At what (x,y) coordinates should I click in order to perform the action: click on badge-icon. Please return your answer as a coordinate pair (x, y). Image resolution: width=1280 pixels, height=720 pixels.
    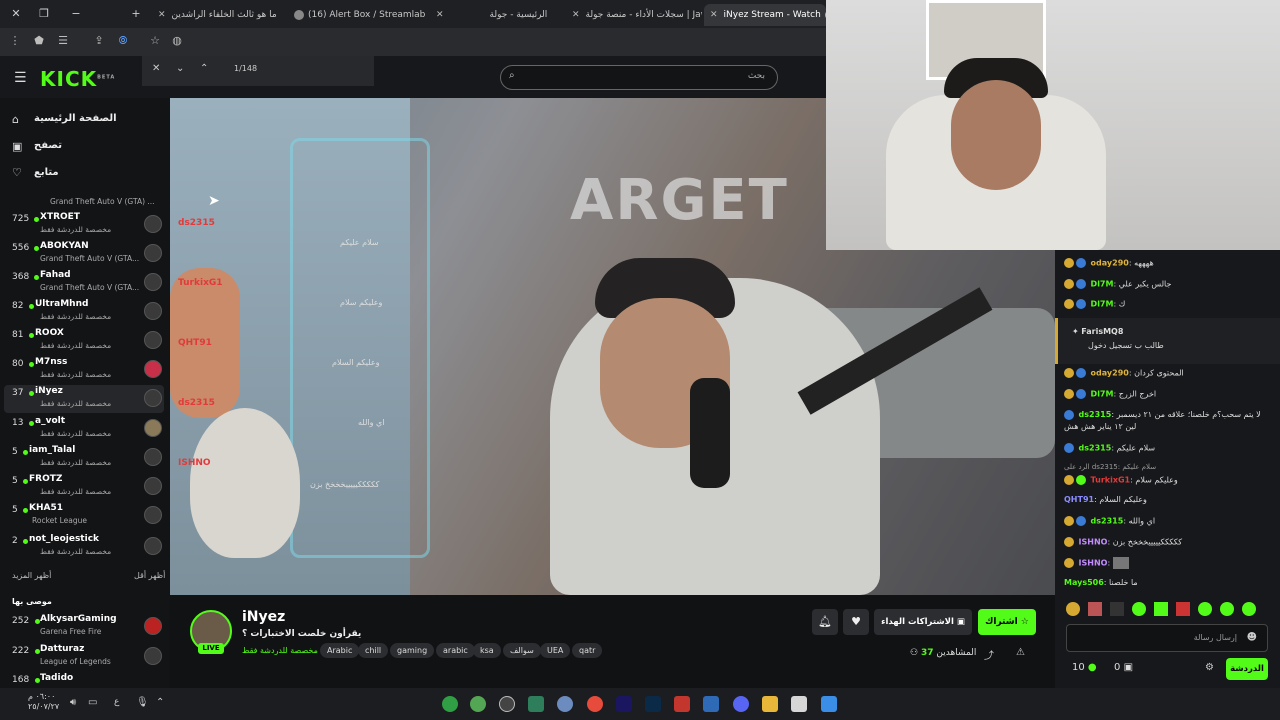
    Looking at the image, I should click on (1069, 542).